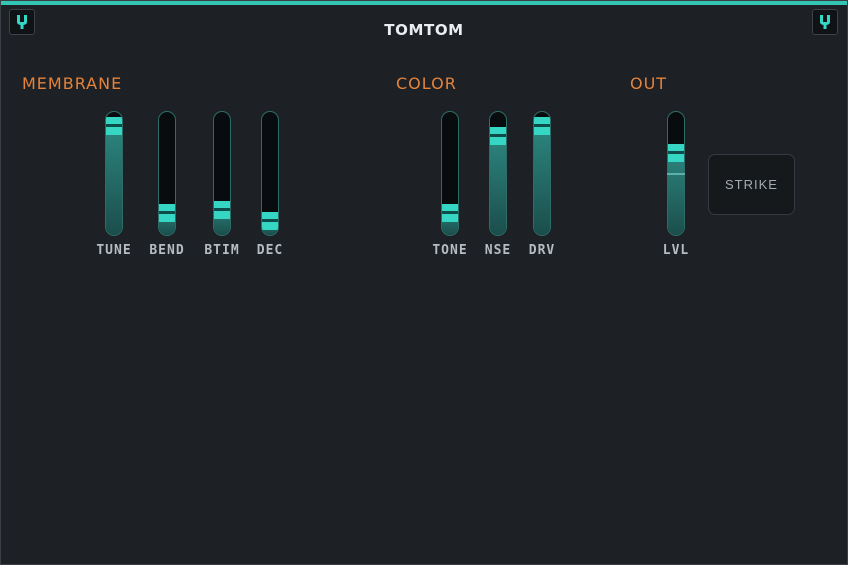 The width and height of the screenshot is (848, 565). What do you see at coordinates (424, 30) in the screenshot?
I see `page-title: TOMTOM` at bounding box center [424, 30].